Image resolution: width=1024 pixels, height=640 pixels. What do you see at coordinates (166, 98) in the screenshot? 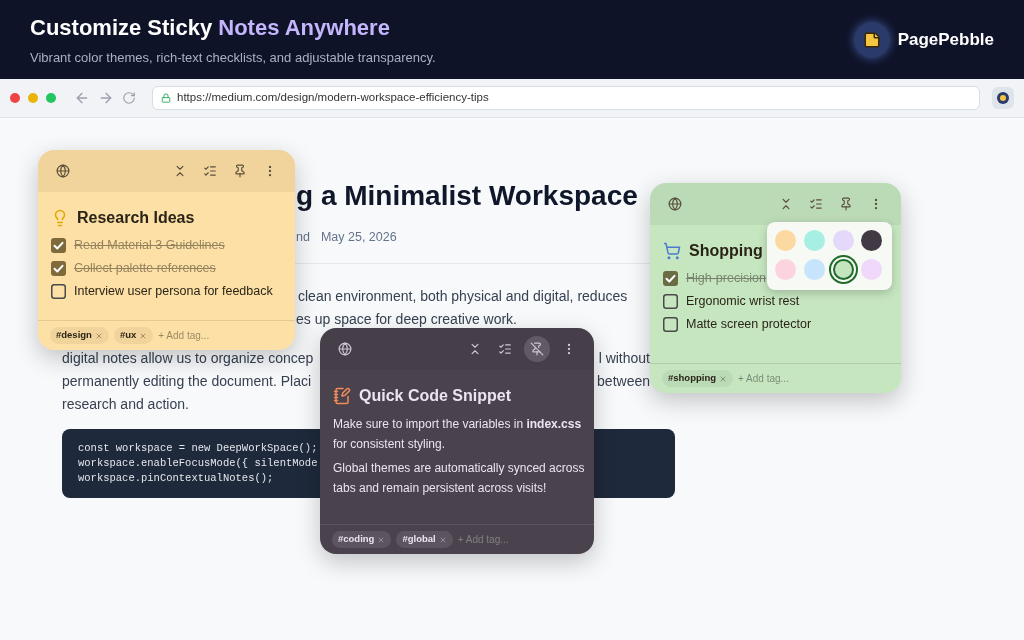
I see `lock-icon` at bounding box center [166, 98].